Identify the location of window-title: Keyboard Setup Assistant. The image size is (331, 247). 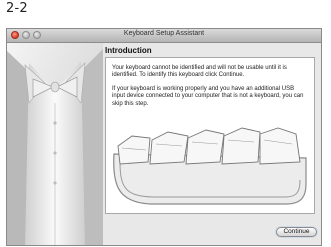
(164, 33).